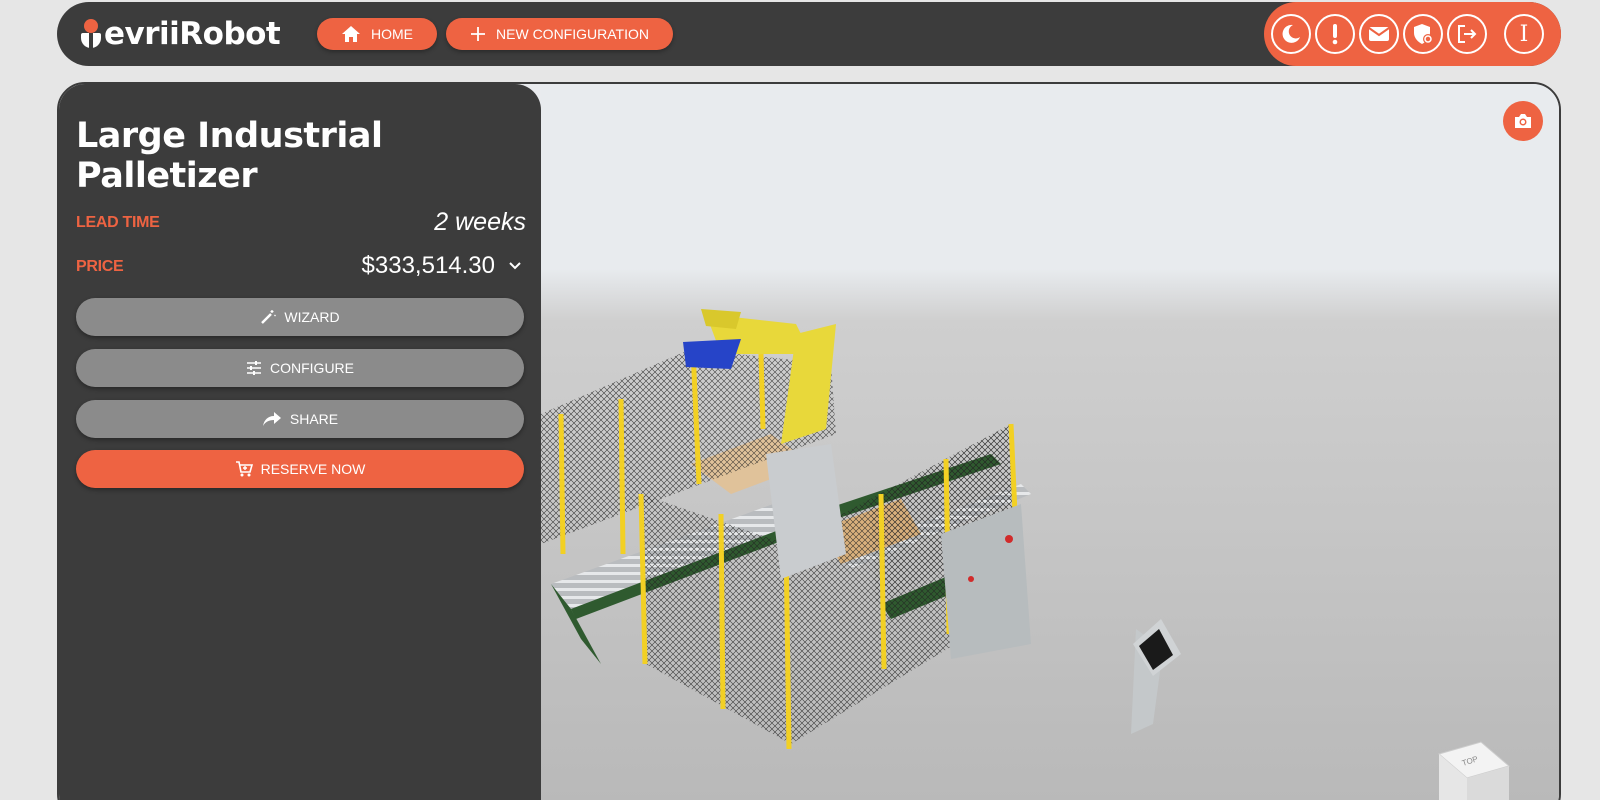 The width and height of the screenshot is (1600, 800). Describe the element at coordinates (1524, 34) in the screenshot. I see `user-avatar: I` at that location.